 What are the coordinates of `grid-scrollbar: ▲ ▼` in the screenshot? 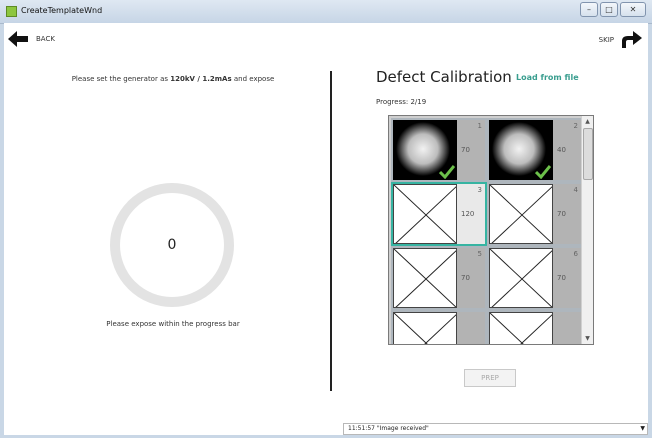 It's located at (587, 230).